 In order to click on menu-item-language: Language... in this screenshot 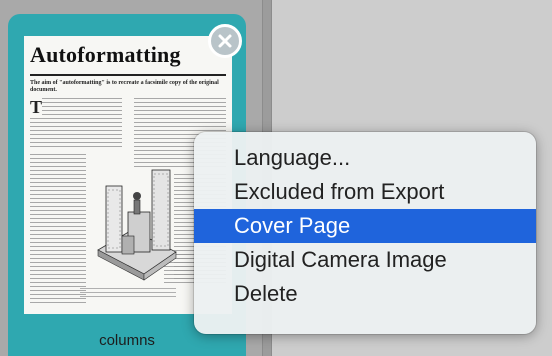, I will do `click(365, 158)`.